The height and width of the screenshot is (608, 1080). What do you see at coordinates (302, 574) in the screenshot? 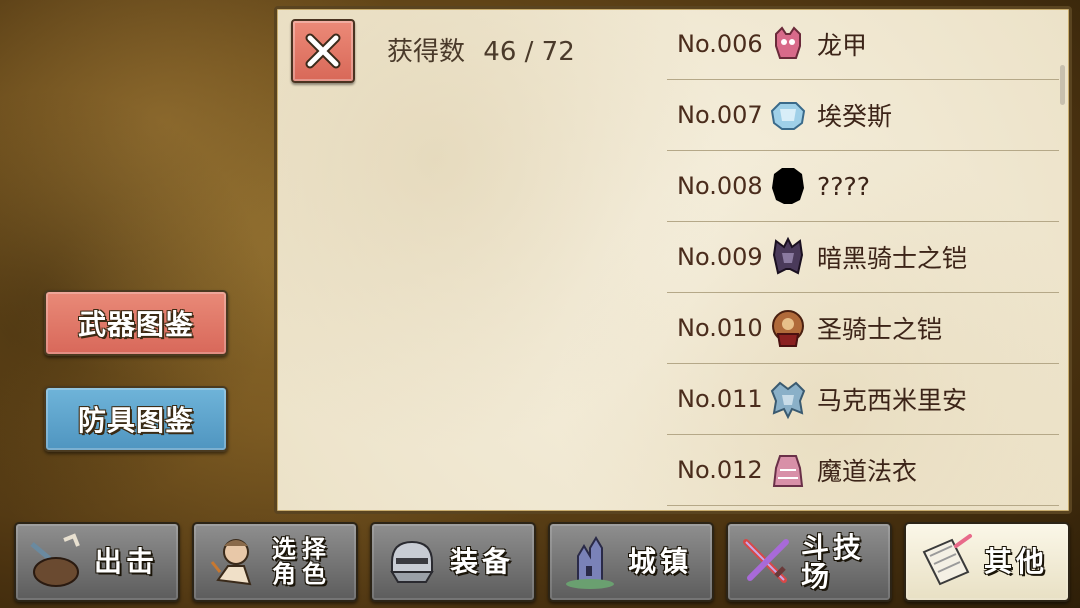
I see `tab-label-line2: 角色` at bounding box center [302, 574].